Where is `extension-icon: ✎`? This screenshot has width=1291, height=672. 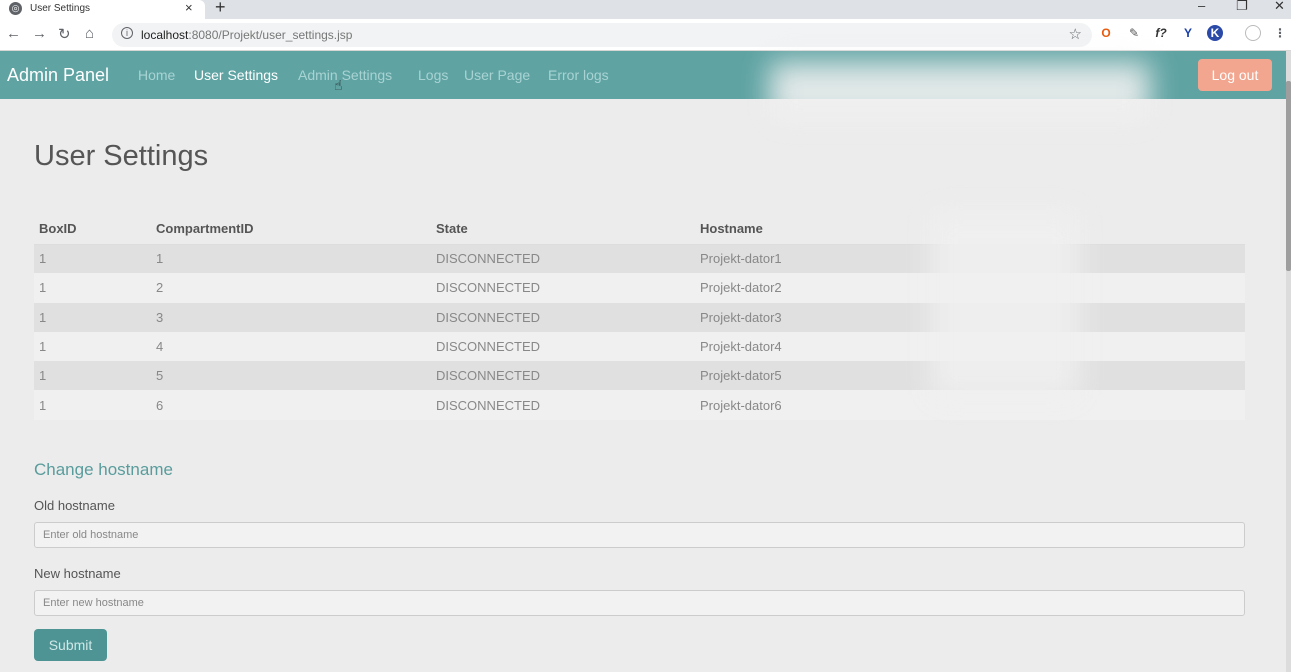
extension-icon: ✎ is located at coordinates (1134, 33).